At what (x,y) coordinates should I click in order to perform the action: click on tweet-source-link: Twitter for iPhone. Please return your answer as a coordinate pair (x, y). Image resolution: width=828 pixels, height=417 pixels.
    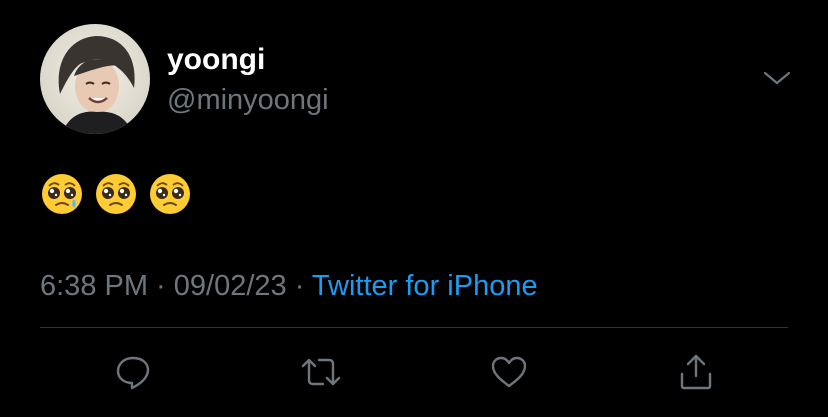
    Looking at the image, I should click on (425, 286).